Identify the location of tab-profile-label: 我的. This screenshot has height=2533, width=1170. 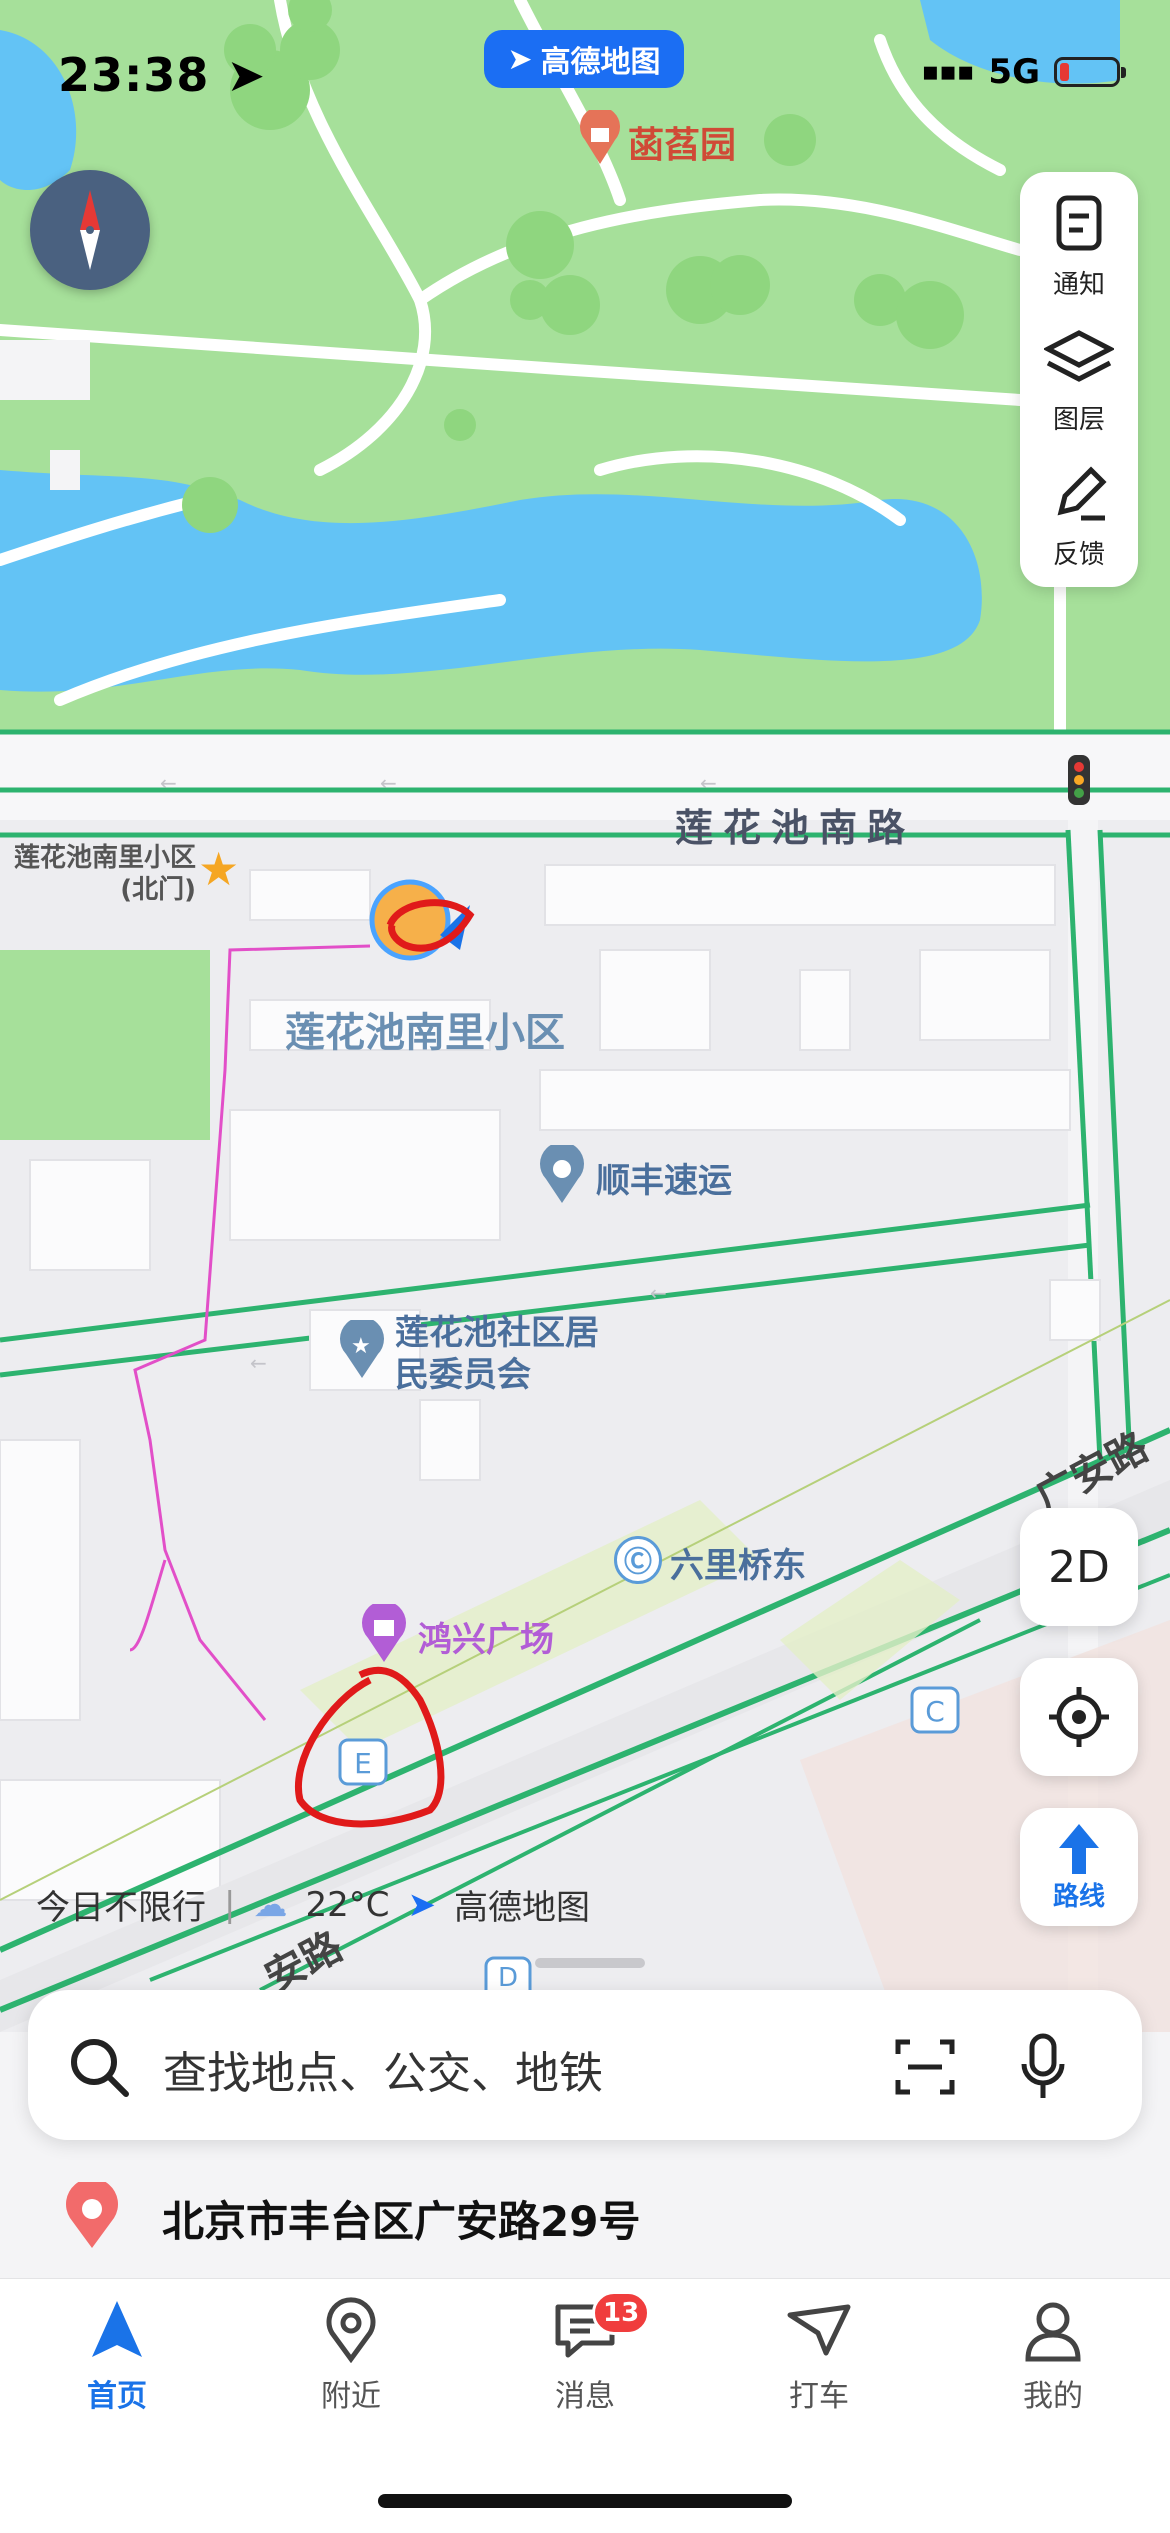
(1053, 2396).